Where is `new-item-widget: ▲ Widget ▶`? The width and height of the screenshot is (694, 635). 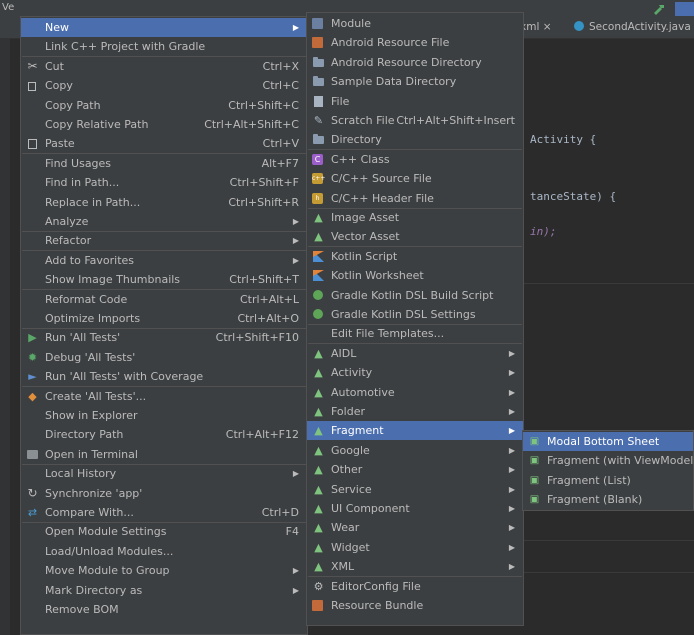
new-item-widget: ▲ Widget ▶ is located at coordinates (415, 547).